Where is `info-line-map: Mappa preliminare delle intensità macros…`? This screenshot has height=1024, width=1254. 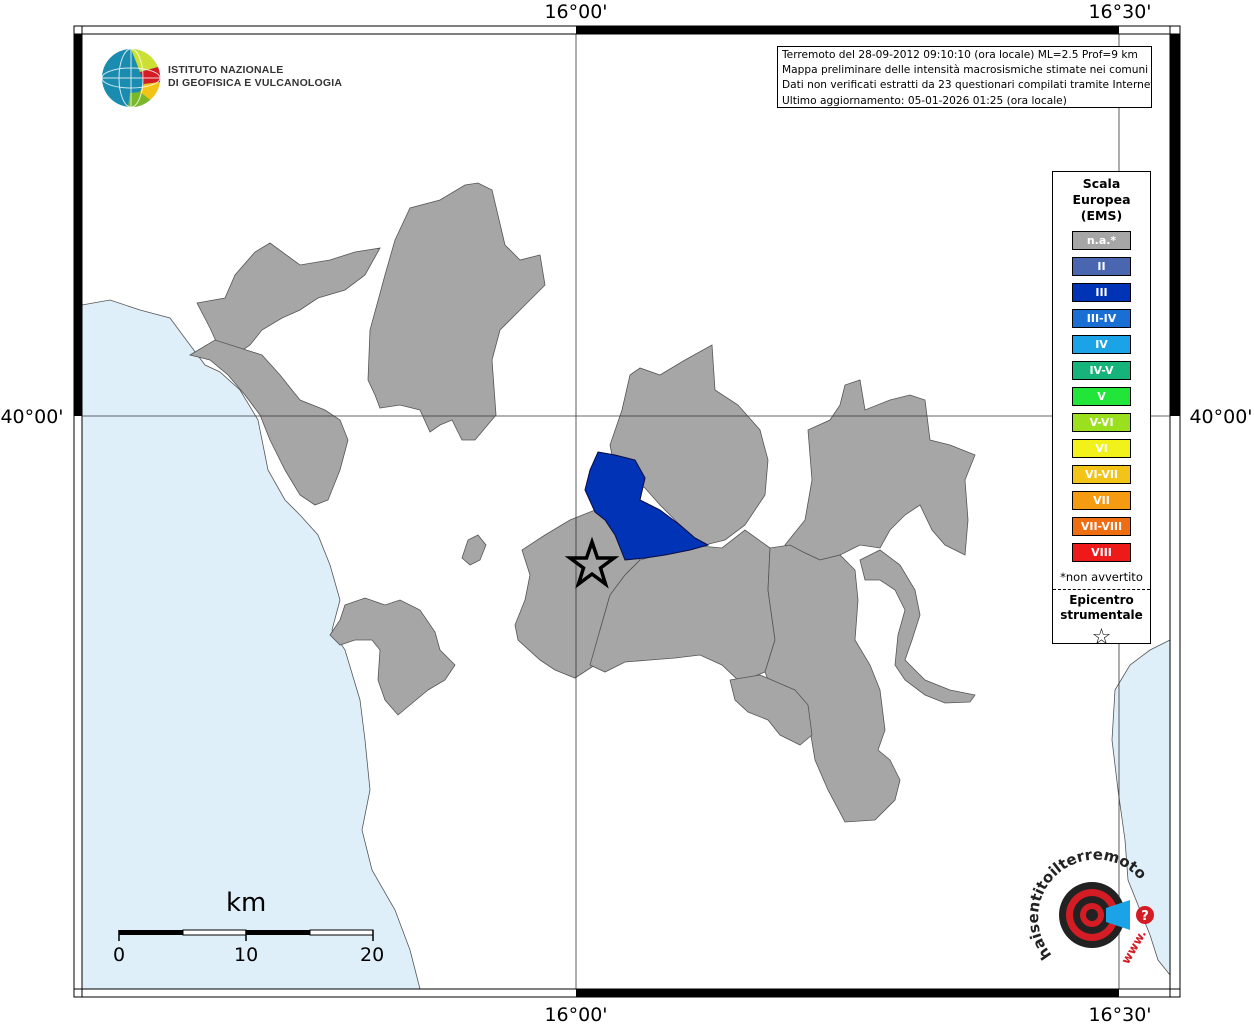 info-line-map: Mappa preliminare delle intensità macros… is located at coordinates (965, 70).